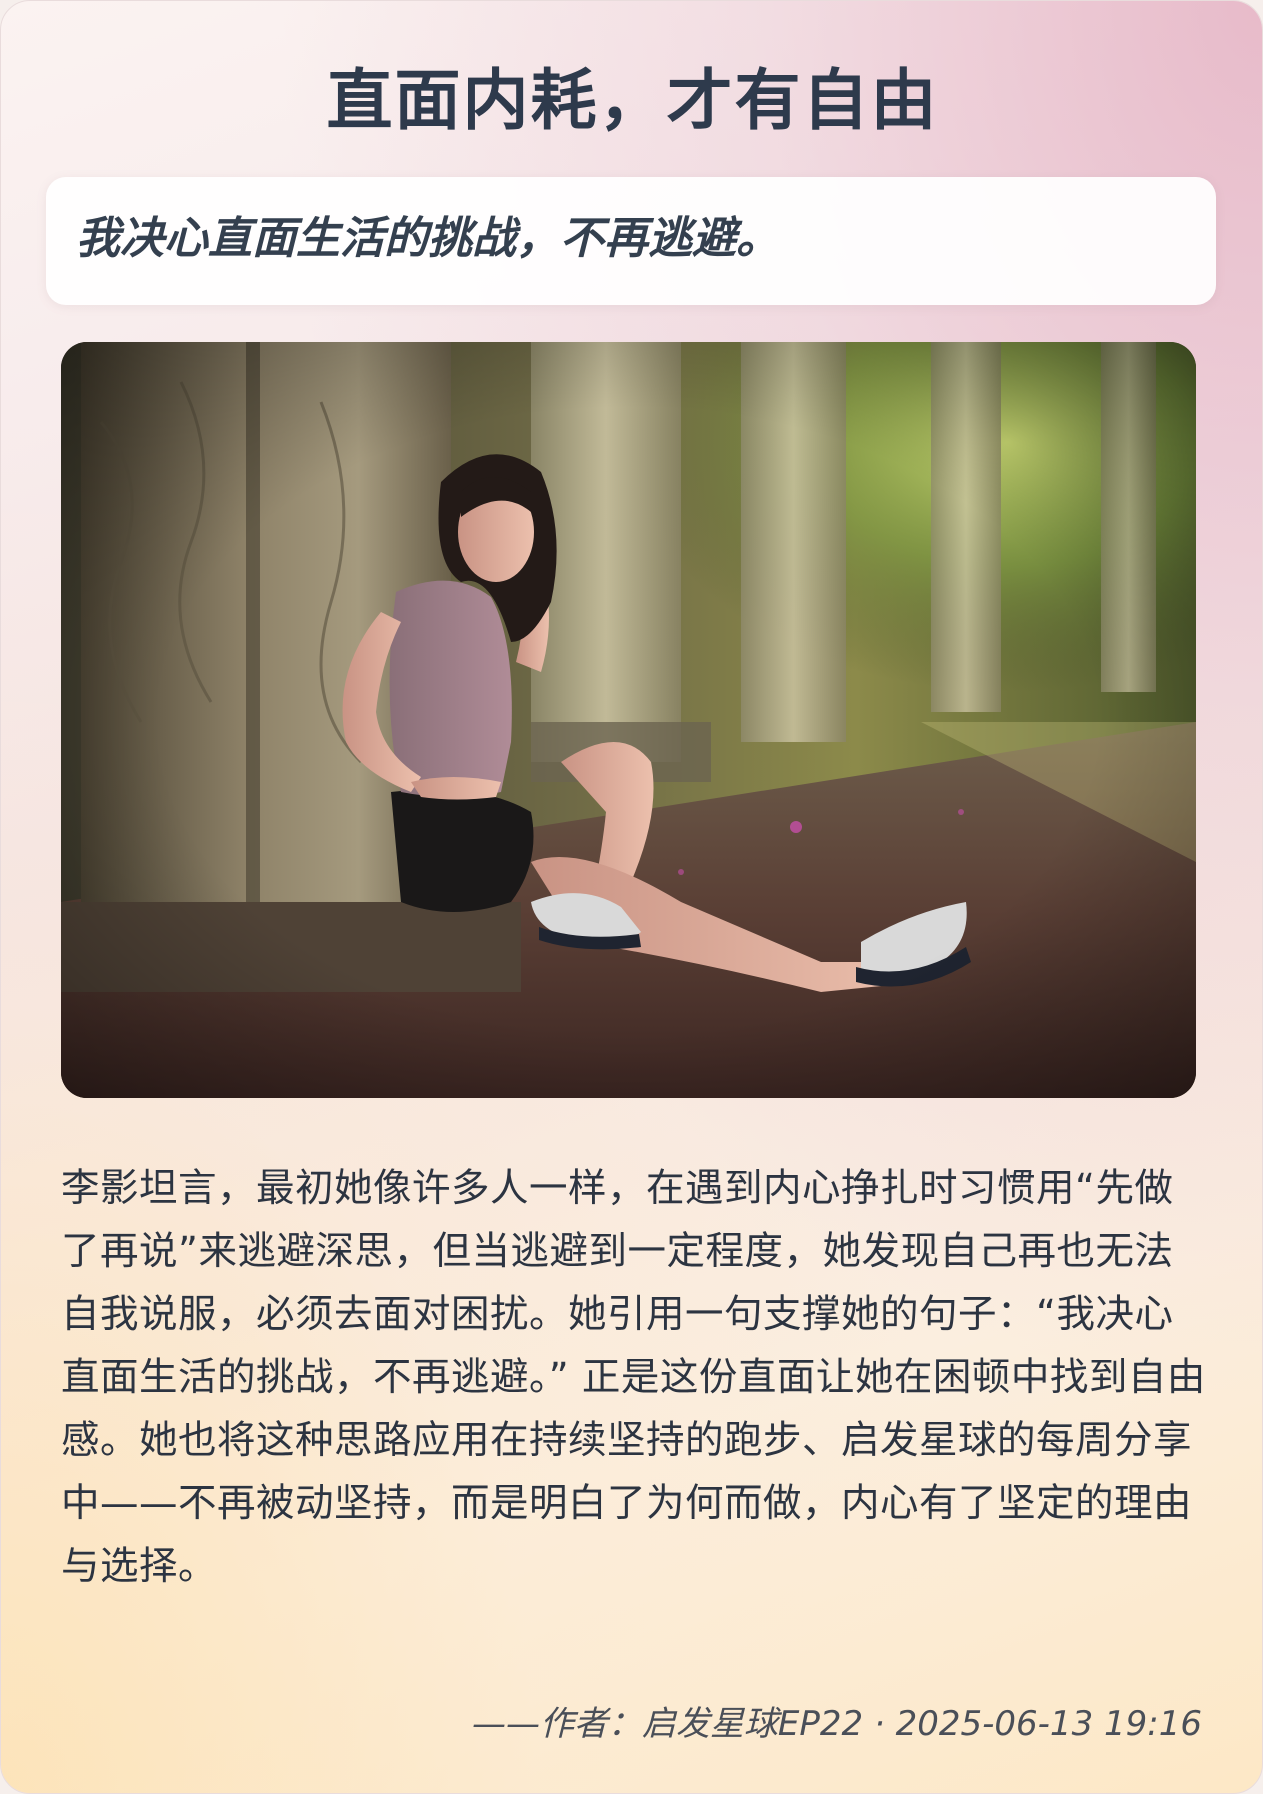 The width and height of the screenshot is (1263, 1794). I want to click on quote-text: 我决心直面生活的挑战，不再逃避。, so click(428, 238).